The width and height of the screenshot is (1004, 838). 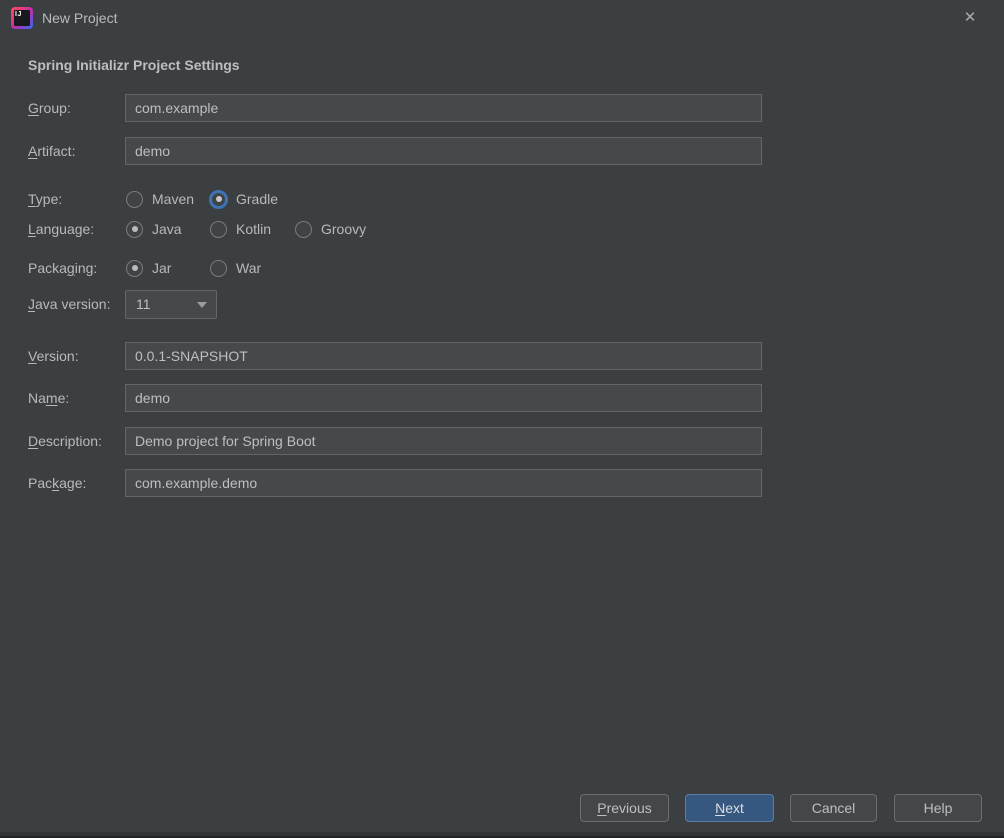 What do you see at coordinates (171, 304) in the screenshot?
I see `java-version-select: 11` at bounding box center [171, 304].